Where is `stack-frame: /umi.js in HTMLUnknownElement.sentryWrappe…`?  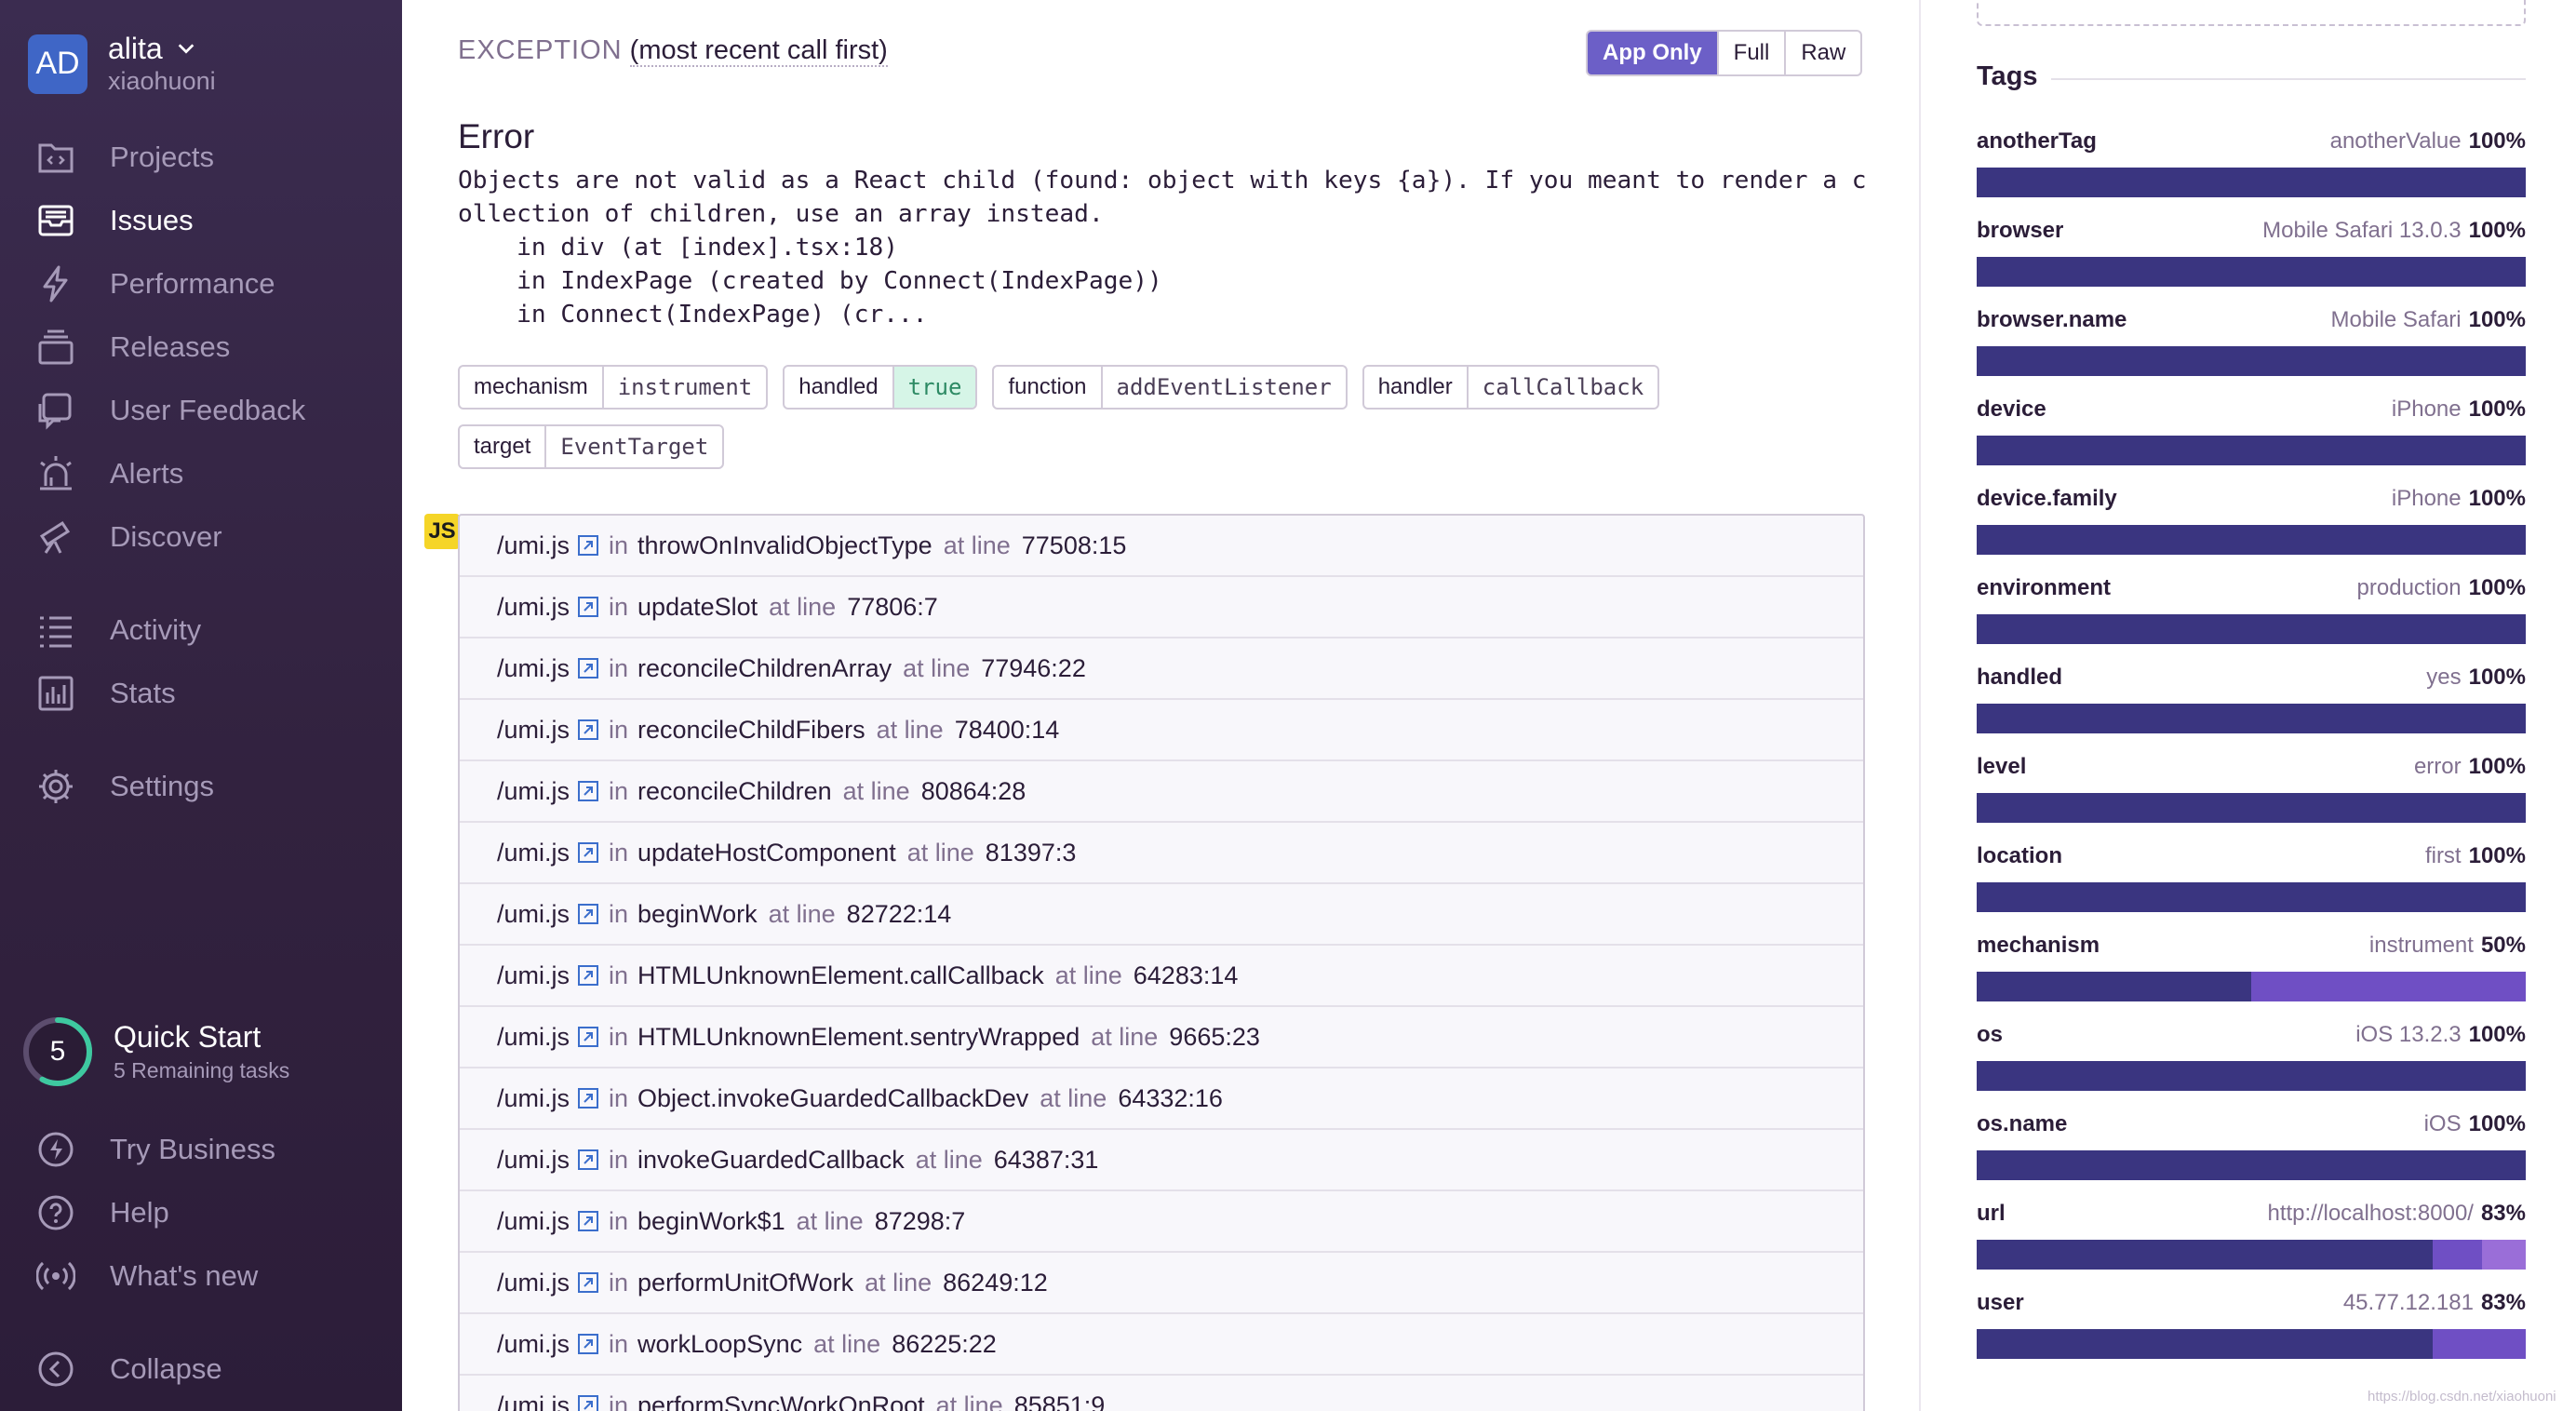
stack-frame: /umi.js in HTMLUnknownElement.sentryWrappe… is located at coordinates (1161, 1037).